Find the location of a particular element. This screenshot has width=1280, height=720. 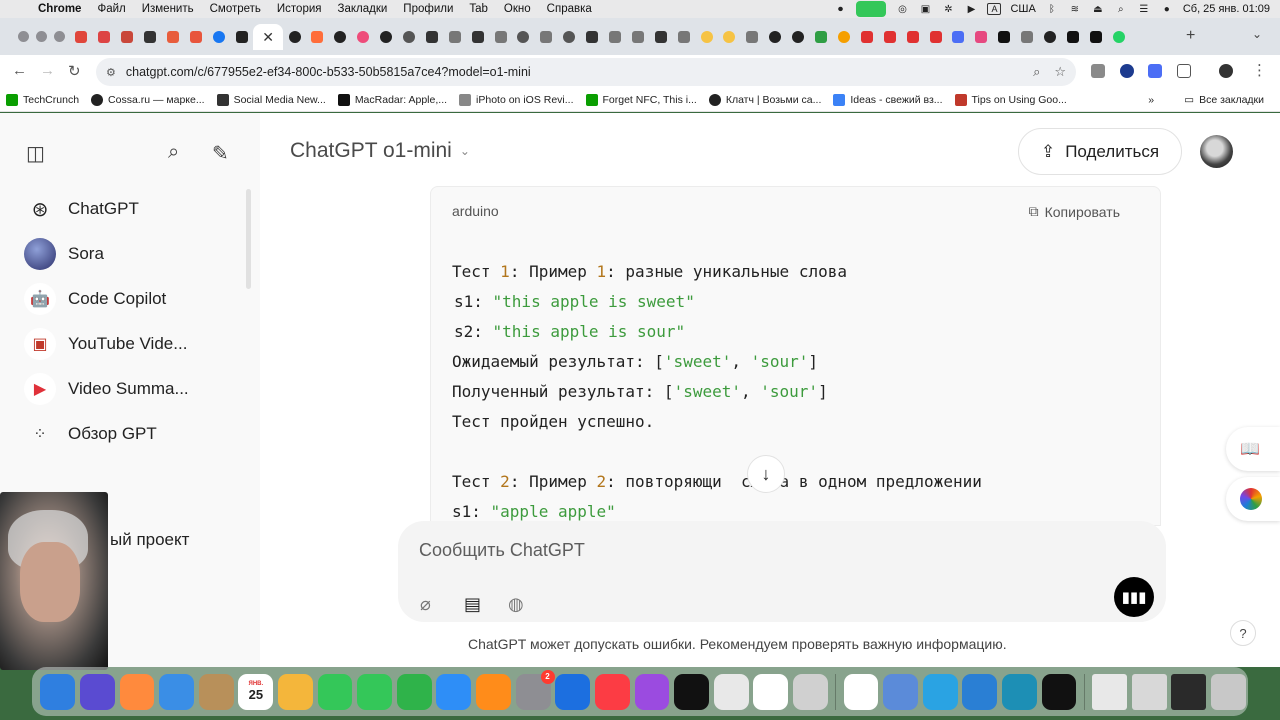

bluetooth-icon: ᛒ is located at coordinates (1052, 9).